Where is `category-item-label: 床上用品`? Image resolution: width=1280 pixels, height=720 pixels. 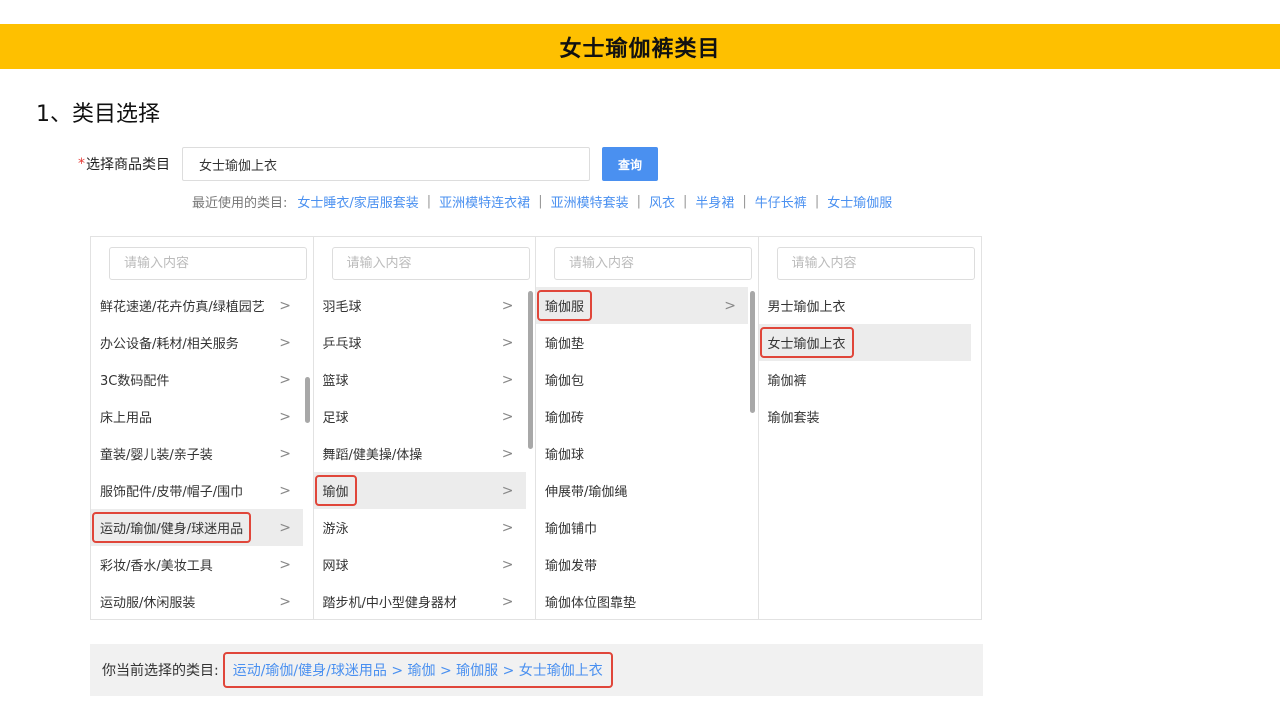
category-item-label: 床上用品 is located at coordinates (126, 418).